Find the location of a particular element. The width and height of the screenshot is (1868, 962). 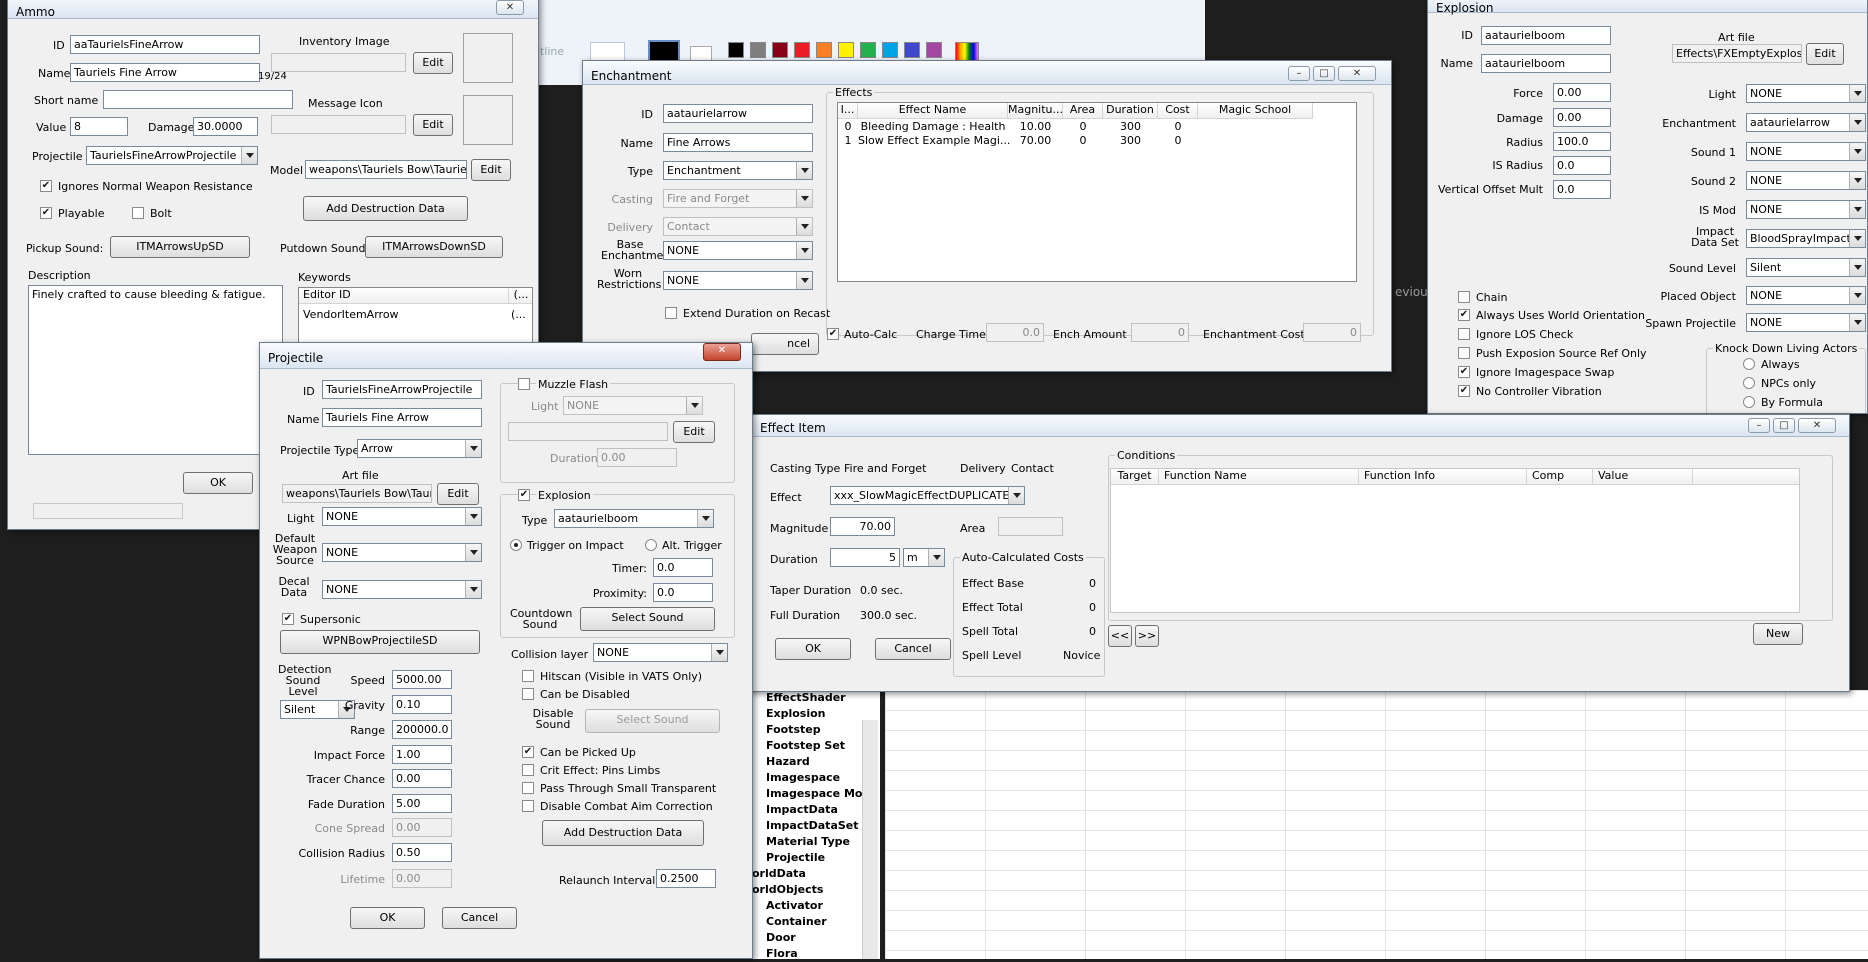

pickup-sound-button: ITMArrowsUpSD is located at coordinates (180, 247).